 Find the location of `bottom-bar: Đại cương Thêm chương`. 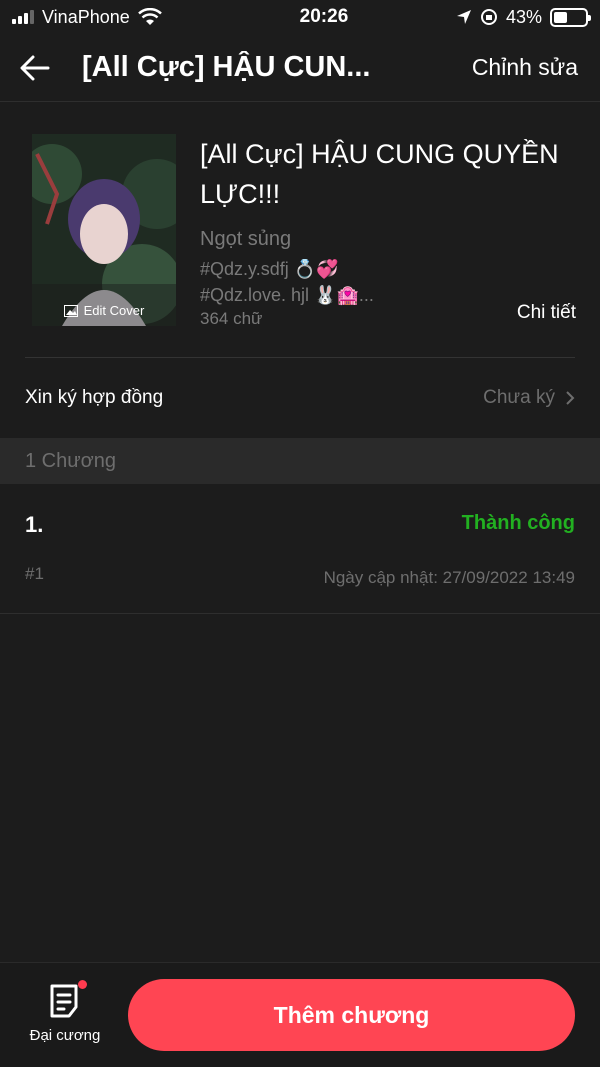

bottom-bar: Đại cương Thêm chương is located at coordinates (300, 1014).